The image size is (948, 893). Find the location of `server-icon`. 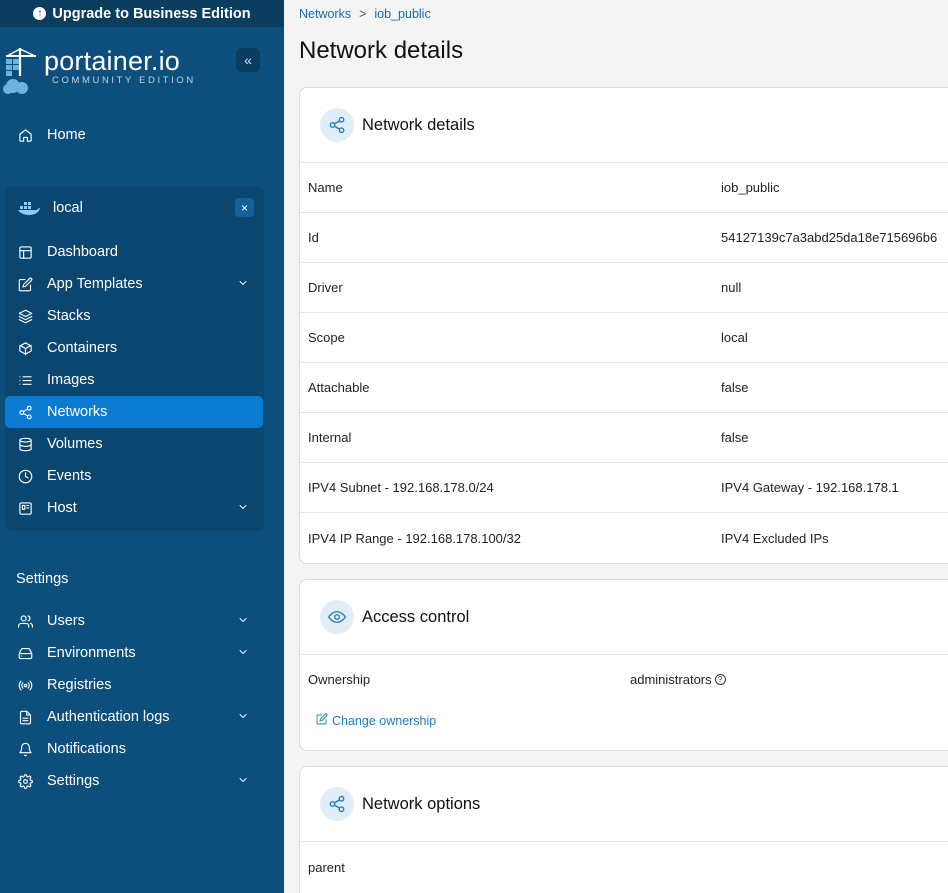

server-icon is located at coordinates (25, 508).